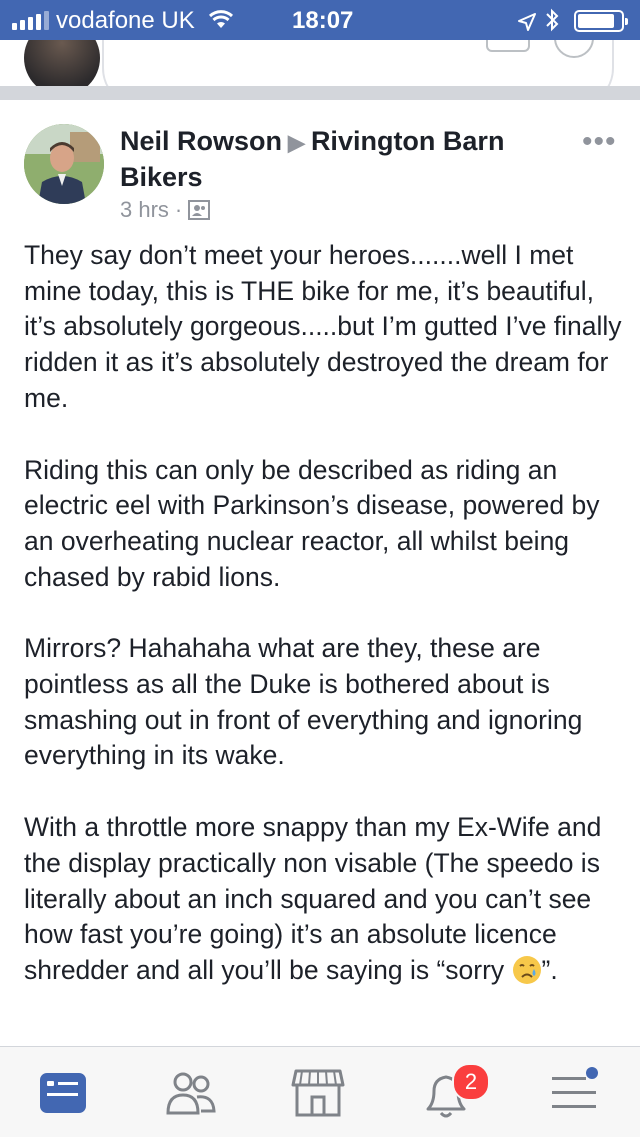 The image size is (640, 1137). I want to click on group-privacy-icon, so click(199, 210).